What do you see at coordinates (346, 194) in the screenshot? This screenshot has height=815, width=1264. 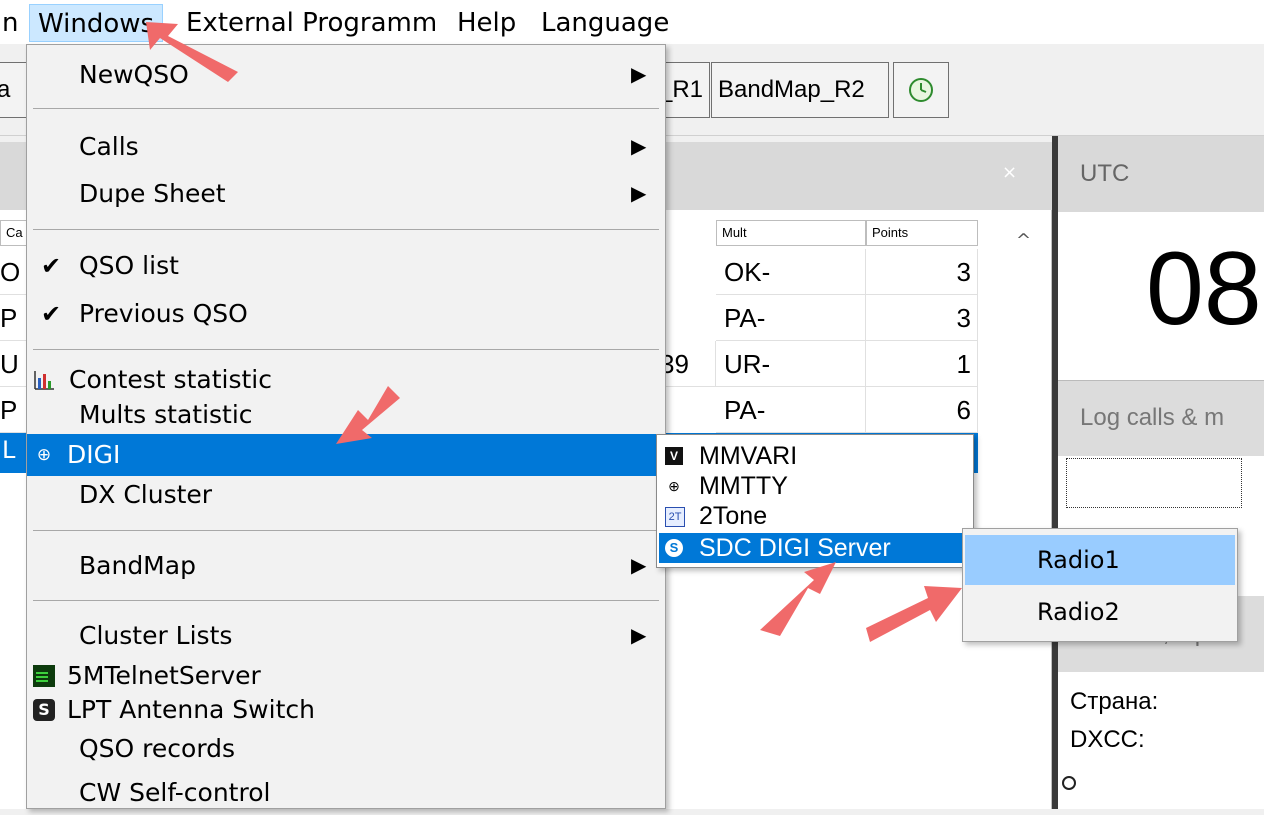 I see `menu-item-dupe-sheet: Dupe Sheet ▶` at bounding box center [346, 194].